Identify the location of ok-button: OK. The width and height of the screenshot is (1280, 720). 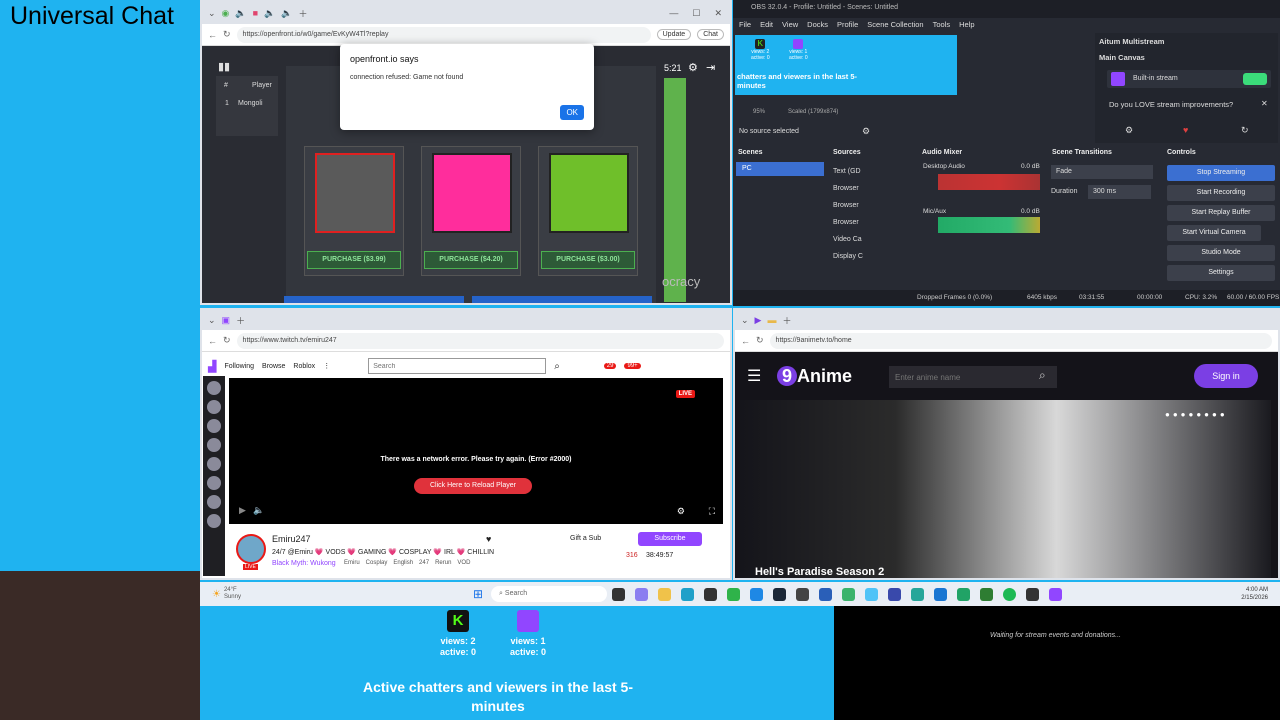
(572, 112).